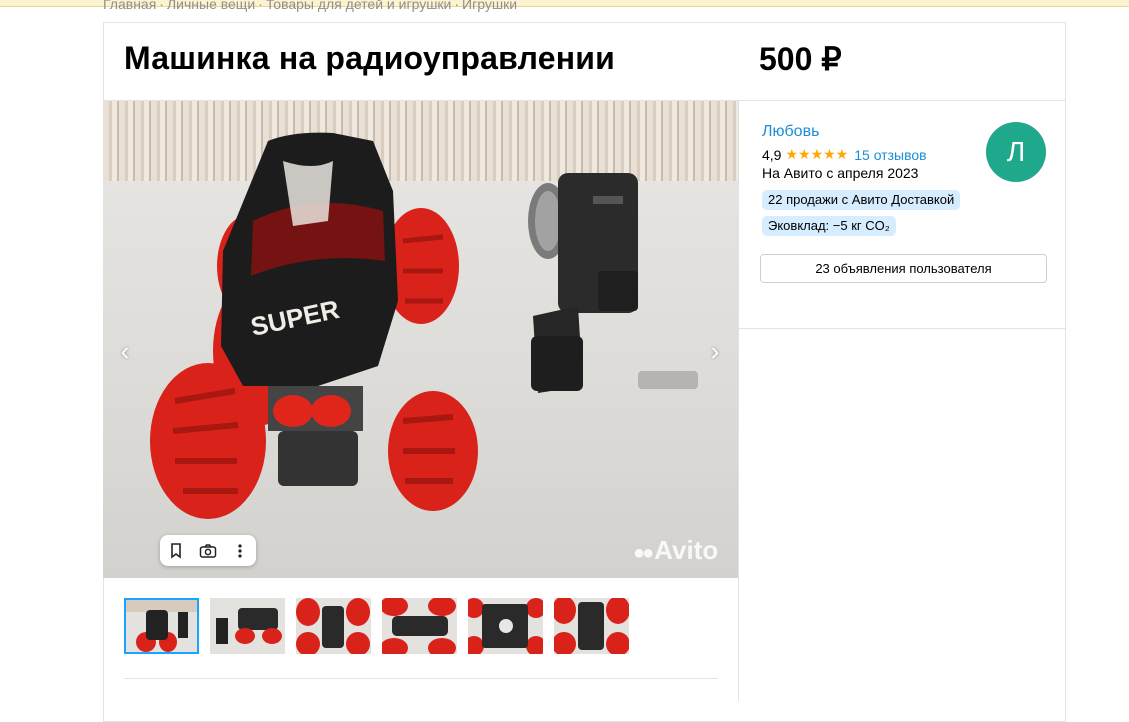 The image size is (1129, 722). Describe the element at coordinates (676, 550) in the screenshot. I see `avito-watermark: ●● Avito` at that location.